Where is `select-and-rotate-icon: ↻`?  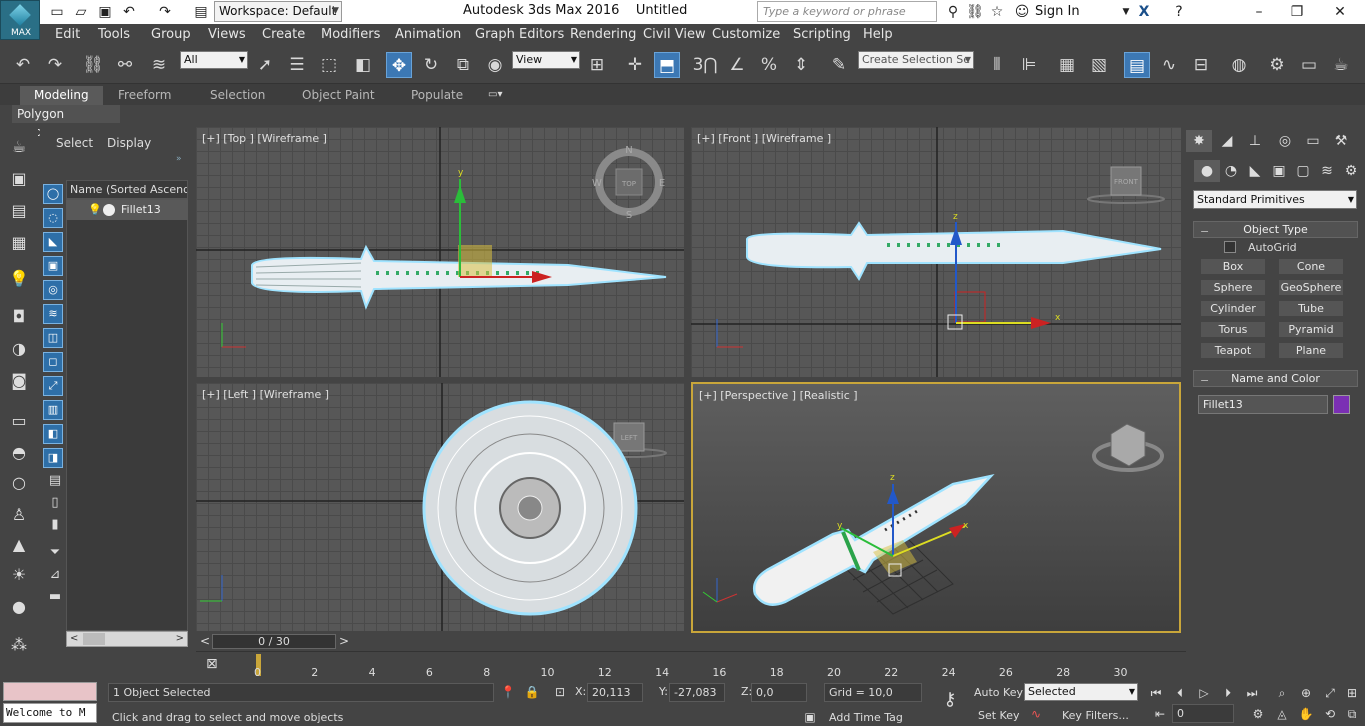 select-and-rotate-icon: ↻ is located at coordinates (431, 65).